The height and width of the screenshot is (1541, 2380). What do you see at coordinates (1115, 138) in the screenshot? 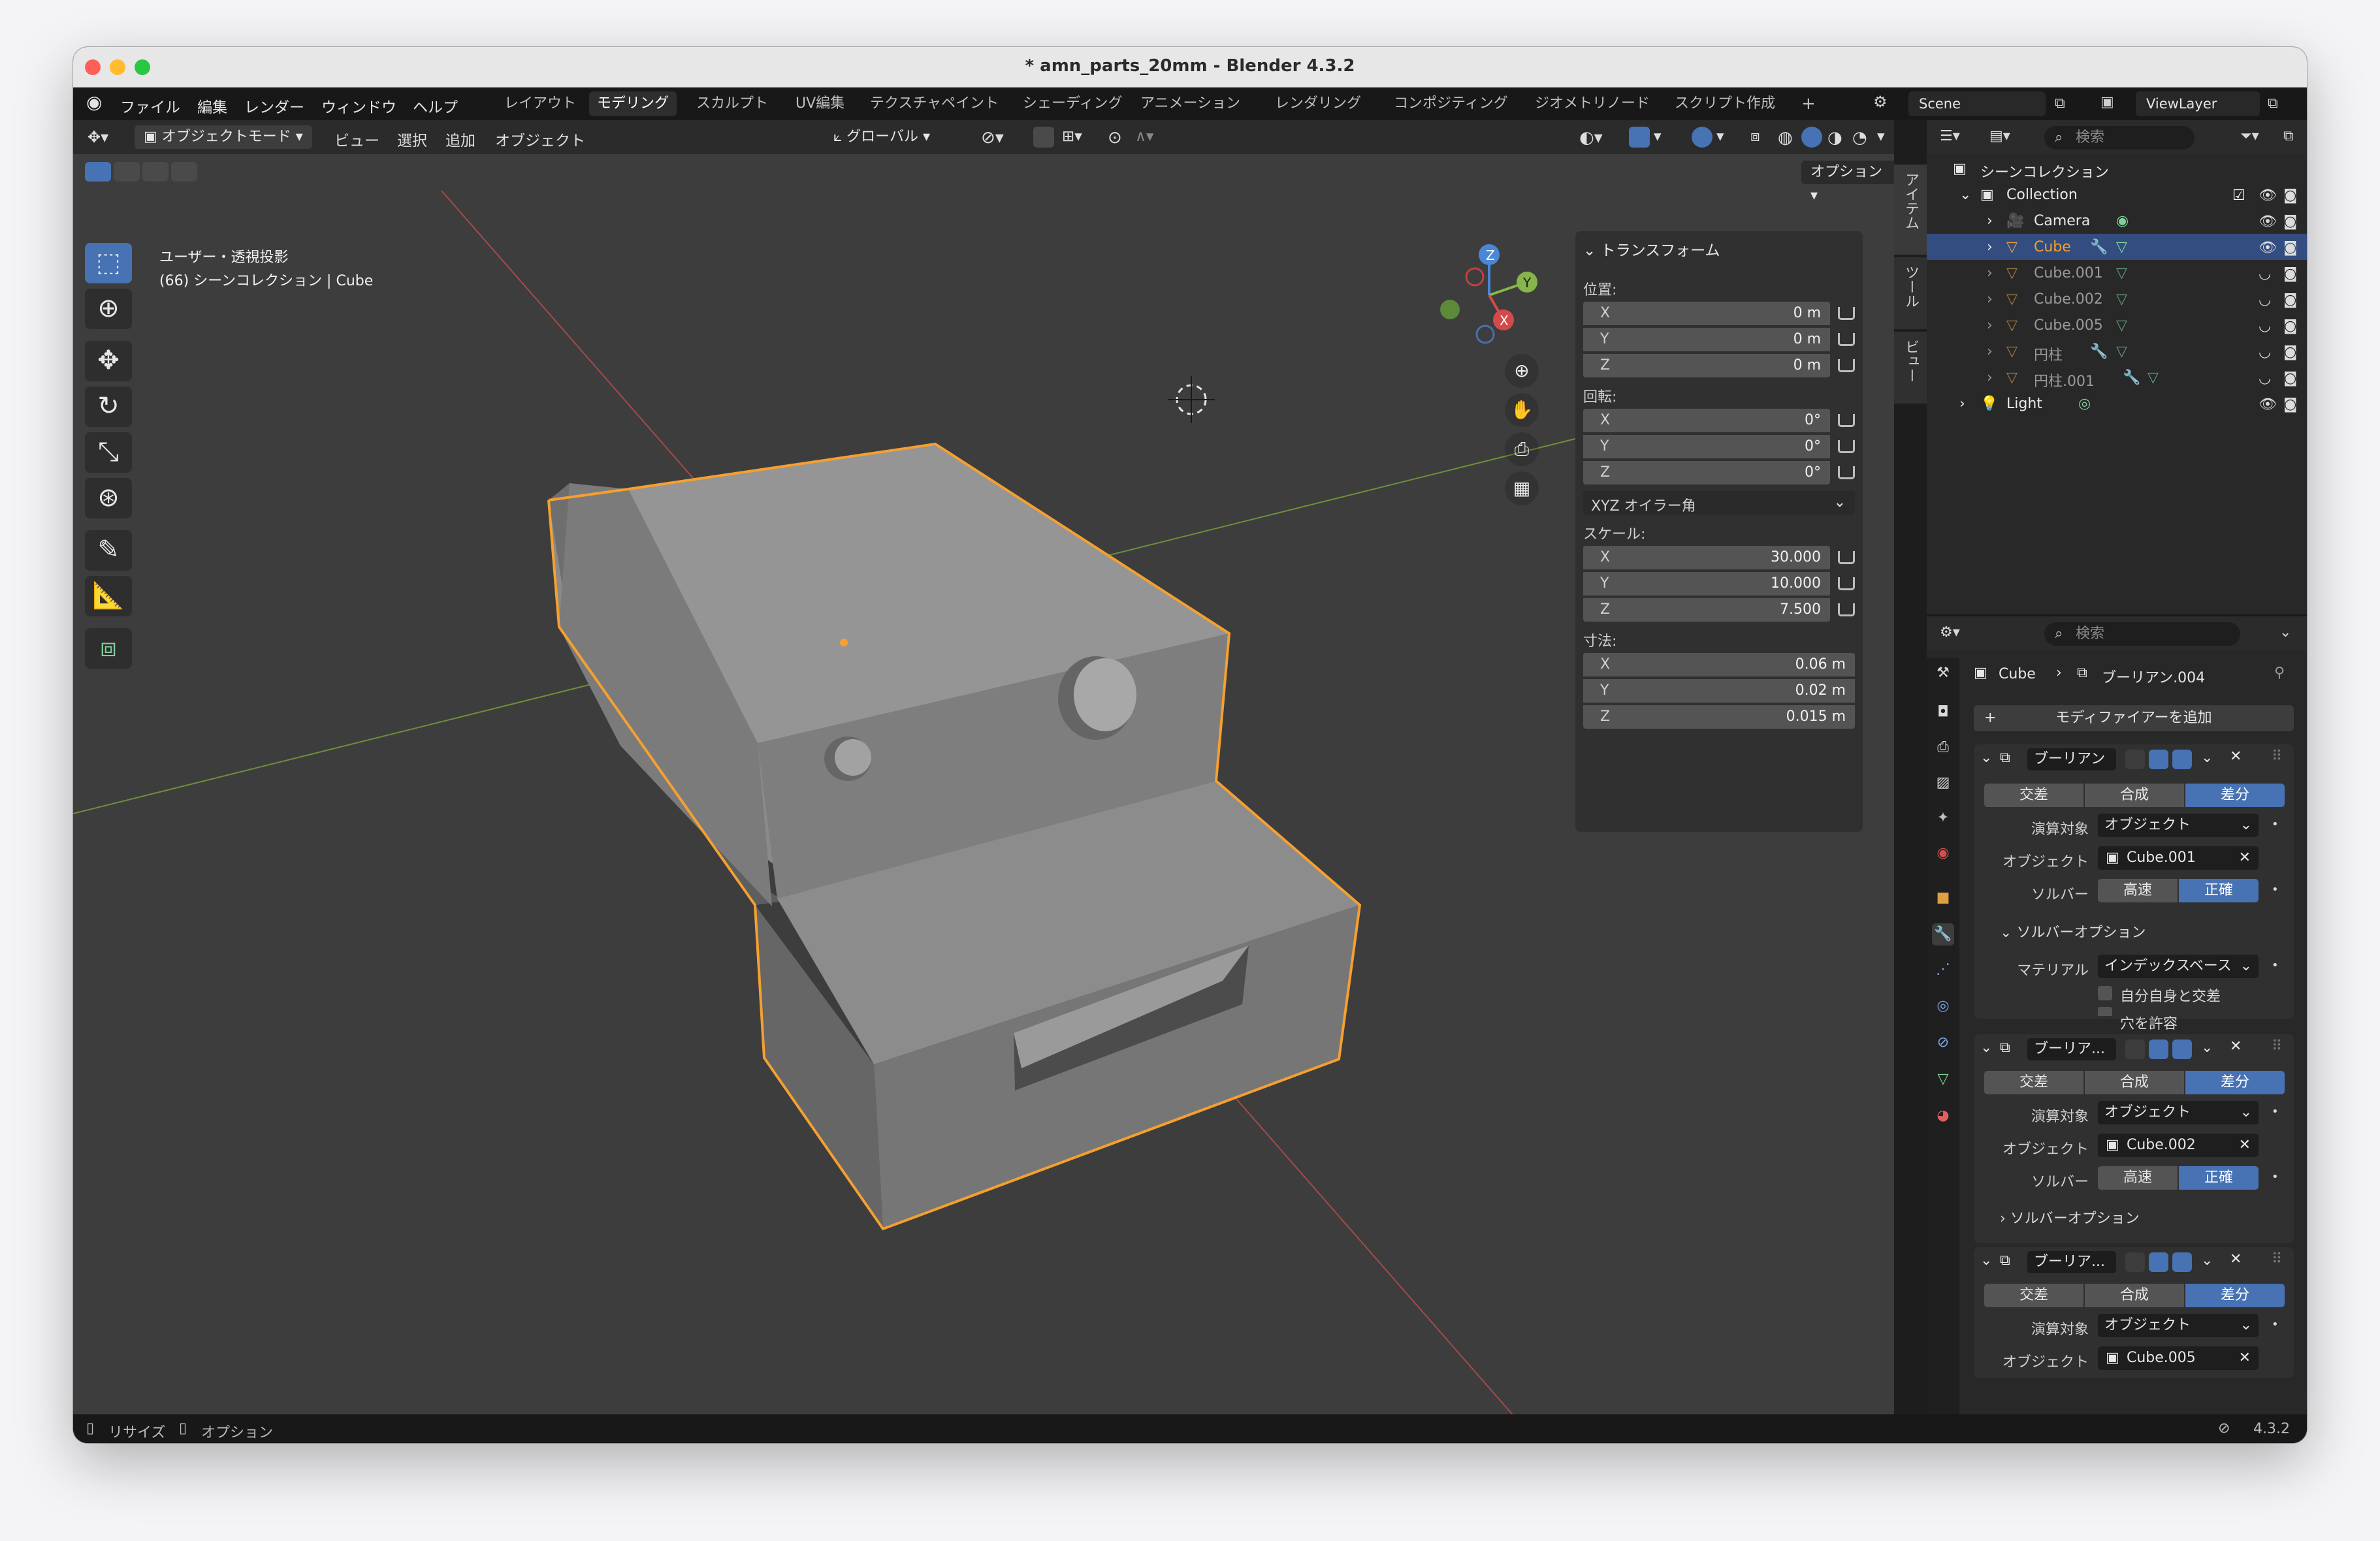
I see `proportional-edit-icon: ⊙` at bounding box center [1115, 138].